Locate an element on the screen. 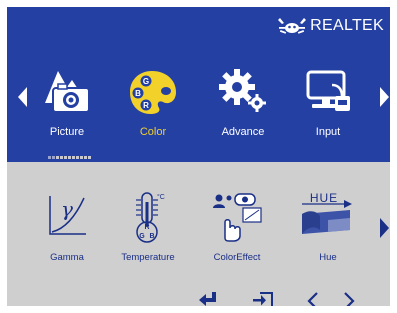 The width and height of the screenshot is (397, 313). right-chevron-icon is located at coordinates (349, 299).